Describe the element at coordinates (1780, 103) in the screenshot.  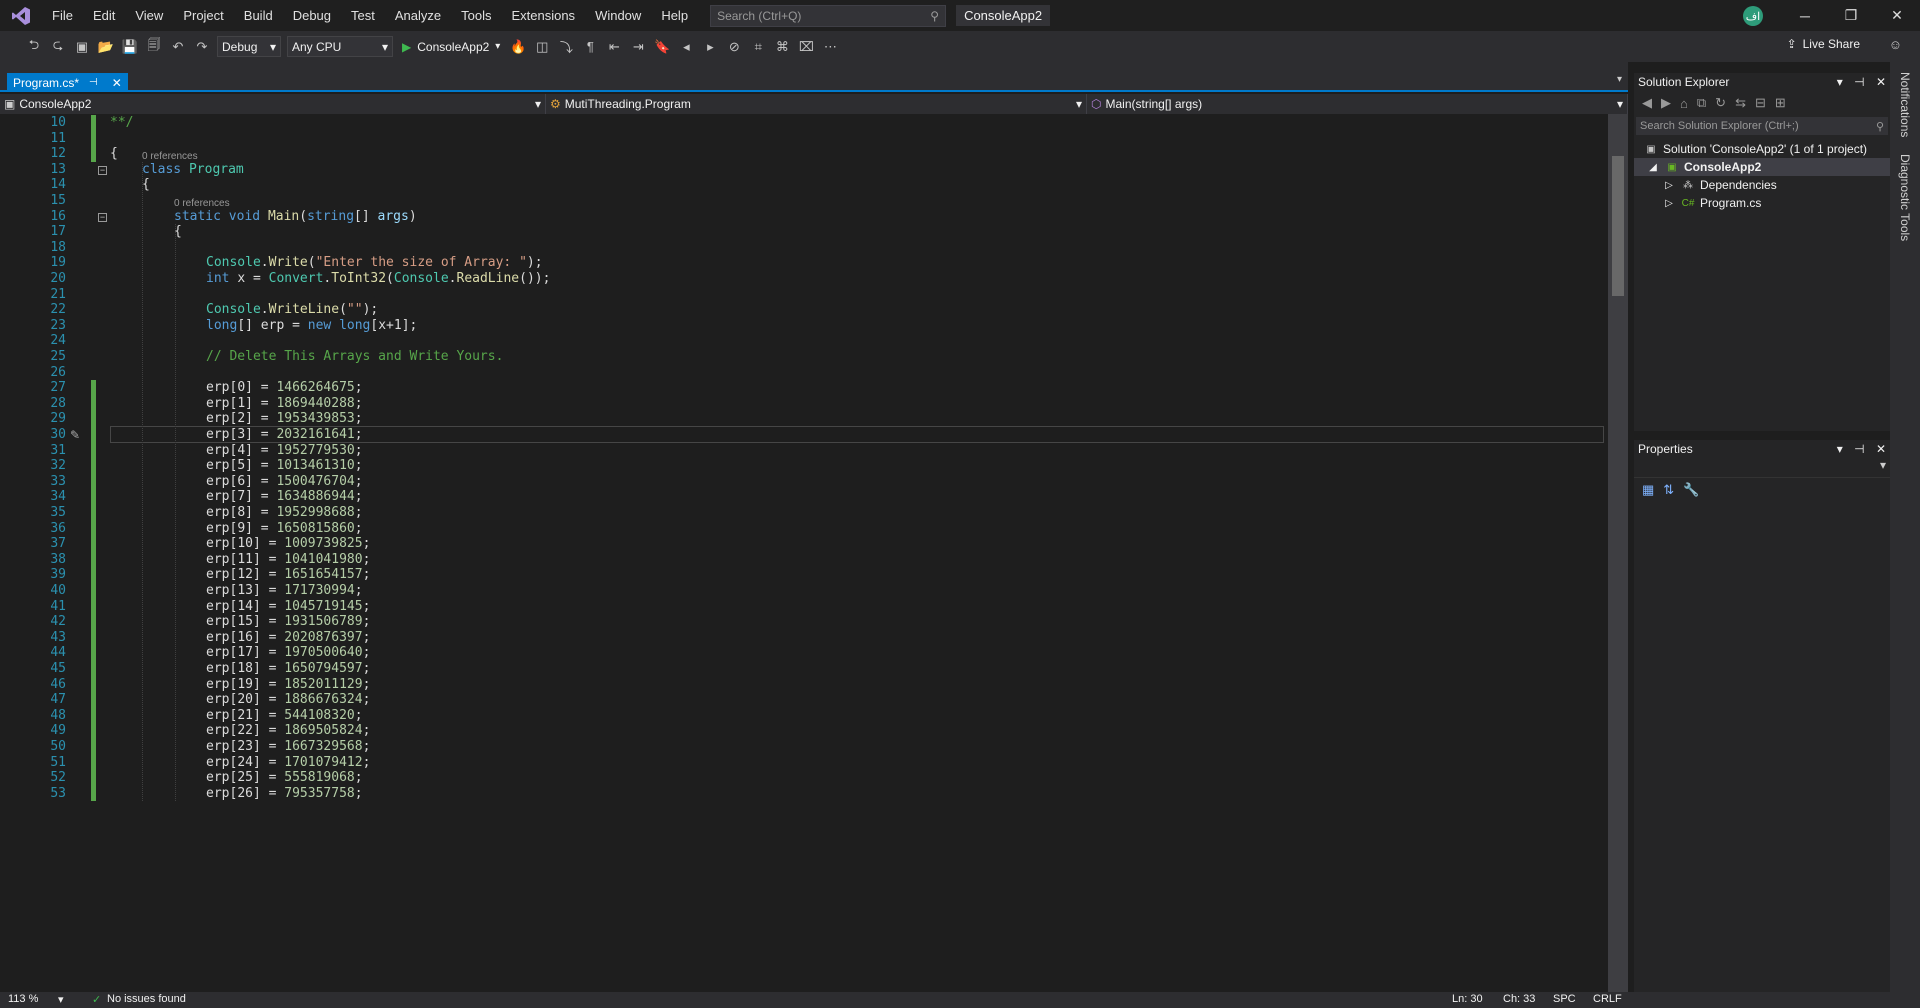
I see `show-all-files-icon: ⊞` at that location.